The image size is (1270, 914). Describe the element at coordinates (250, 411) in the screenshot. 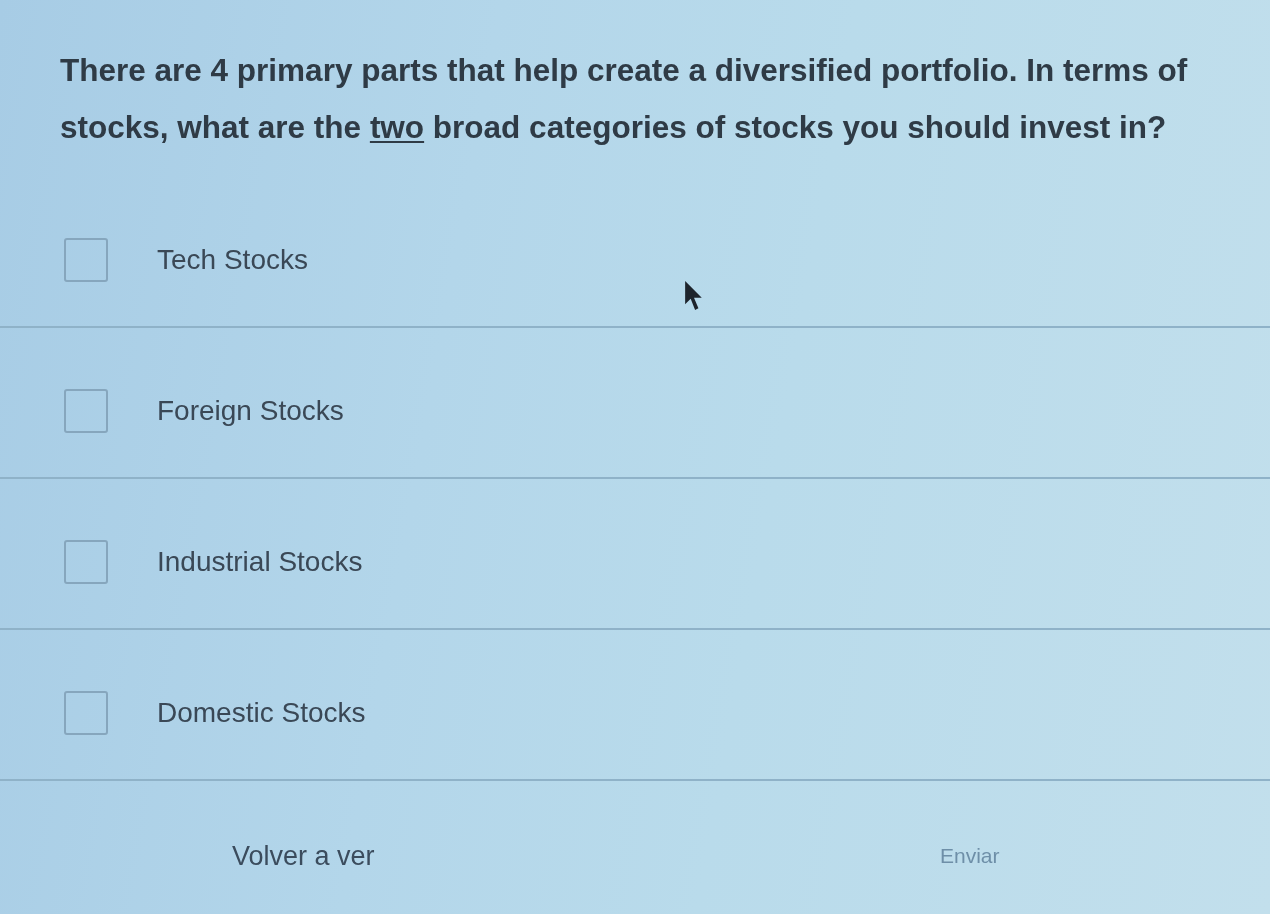

I see `option-label: Foreign Stocks` at that location.